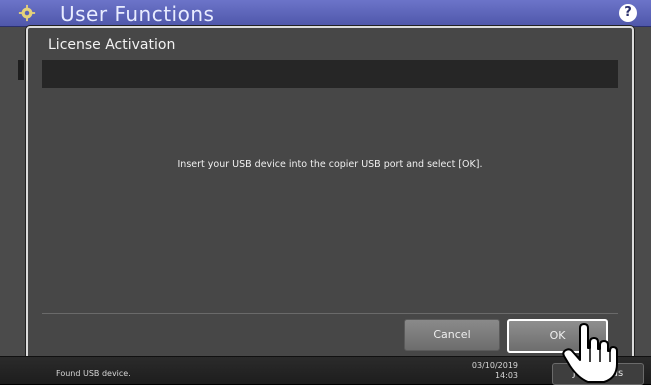 The height and width of the screenshot is (385, 651). What do you see at coordinates (628, 13) in the screenshot?
I see `help-icon: ?` at bounding box center [628, 13].